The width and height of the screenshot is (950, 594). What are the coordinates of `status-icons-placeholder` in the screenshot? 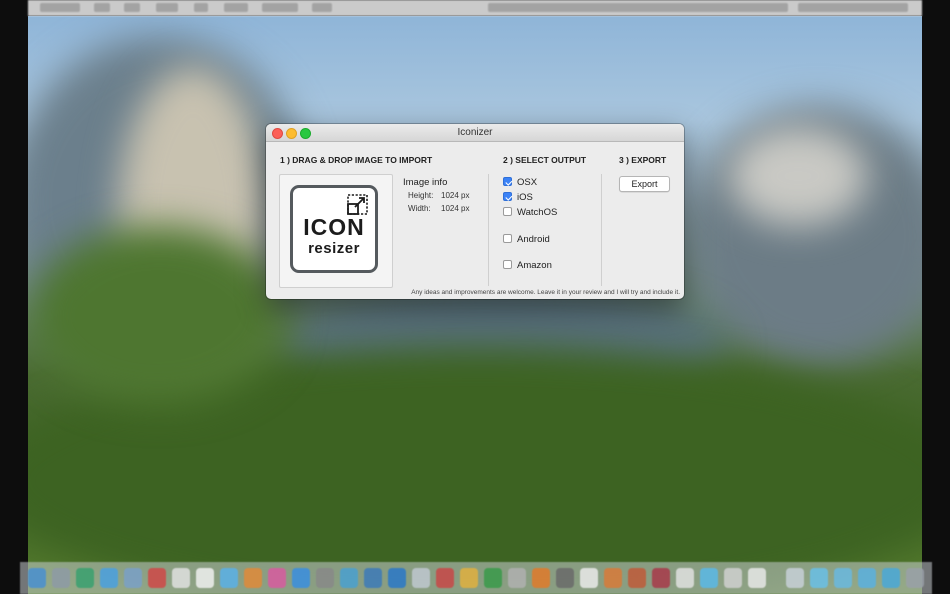 It's located at (638, 7).